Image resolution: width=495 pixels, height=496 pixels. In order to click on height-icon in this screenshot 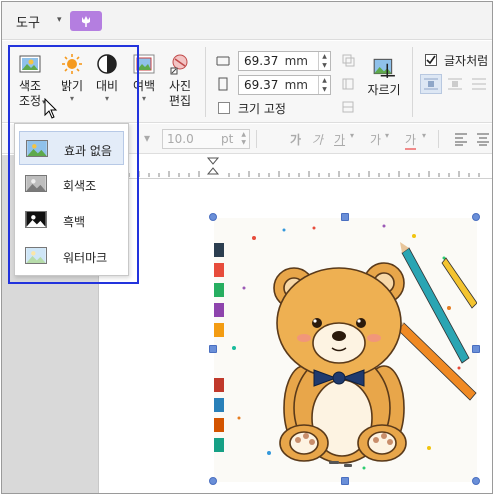, I will do `click(223, 84)`.